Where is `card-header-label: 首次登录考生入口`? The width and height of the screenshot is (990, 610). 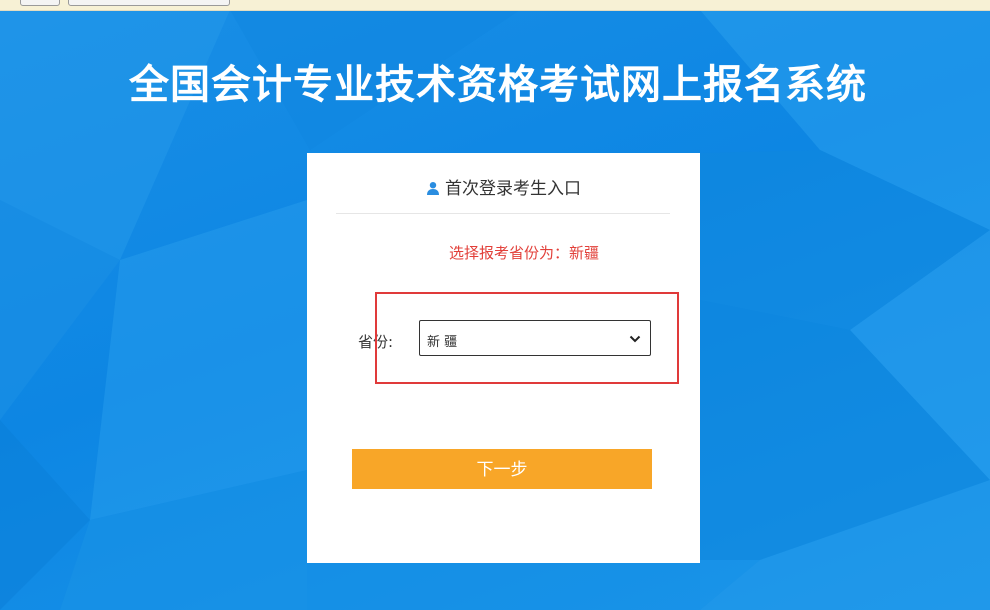 card-header-label: 首次登录考生入口 is located at coordinates (513, 189).